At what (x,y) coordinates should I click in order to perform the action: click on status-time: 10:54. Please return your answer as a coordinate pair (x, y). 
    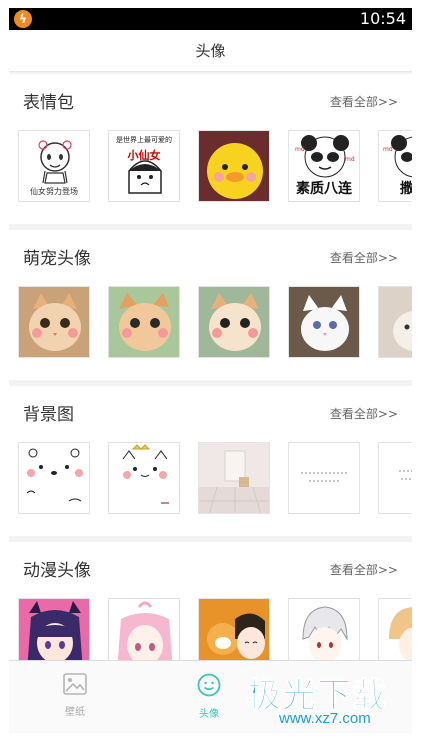
    Looking at the image, I should click on (382, 18).